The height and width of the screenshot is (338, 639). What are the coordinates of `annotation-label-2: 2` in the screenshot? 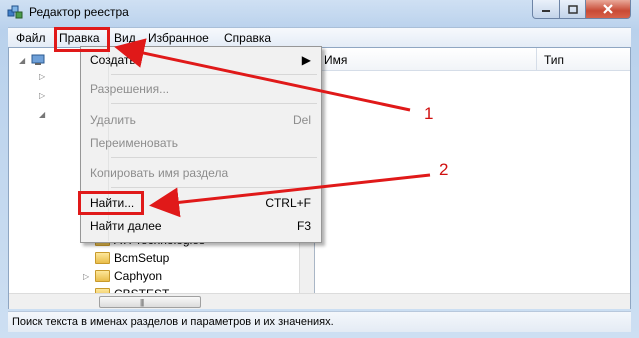 It's located at (444, 169).